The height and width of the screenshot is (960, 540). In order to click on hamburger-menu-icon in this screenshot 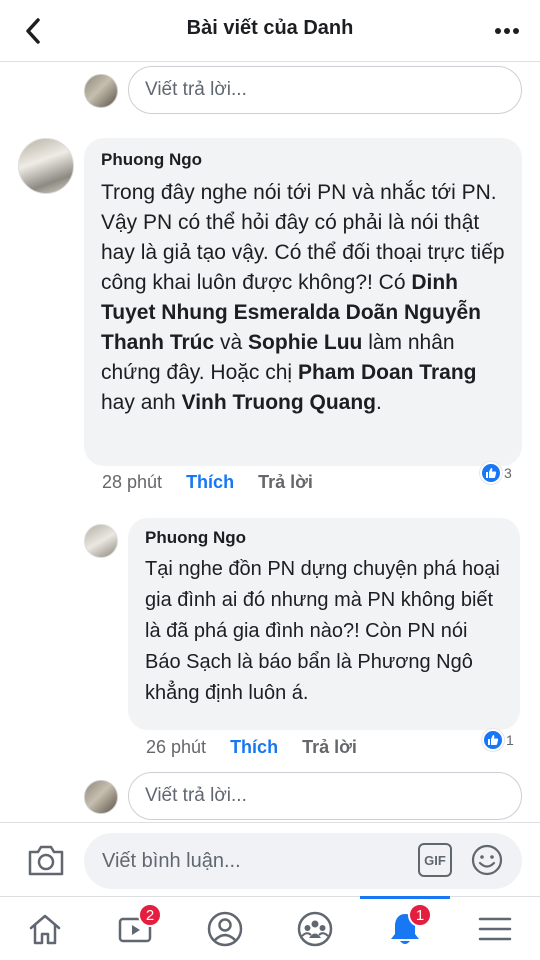, I will do `click(495, 929)`.